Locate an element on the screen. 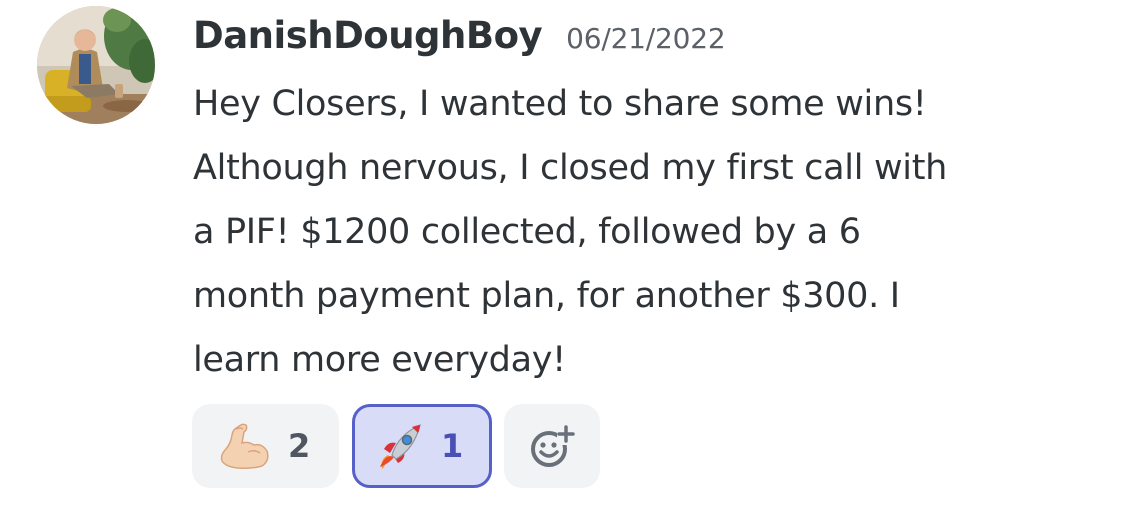 This screenshot has height=529, width=1125. flexed-biceps-emoji is located at coordinates (244, 446).